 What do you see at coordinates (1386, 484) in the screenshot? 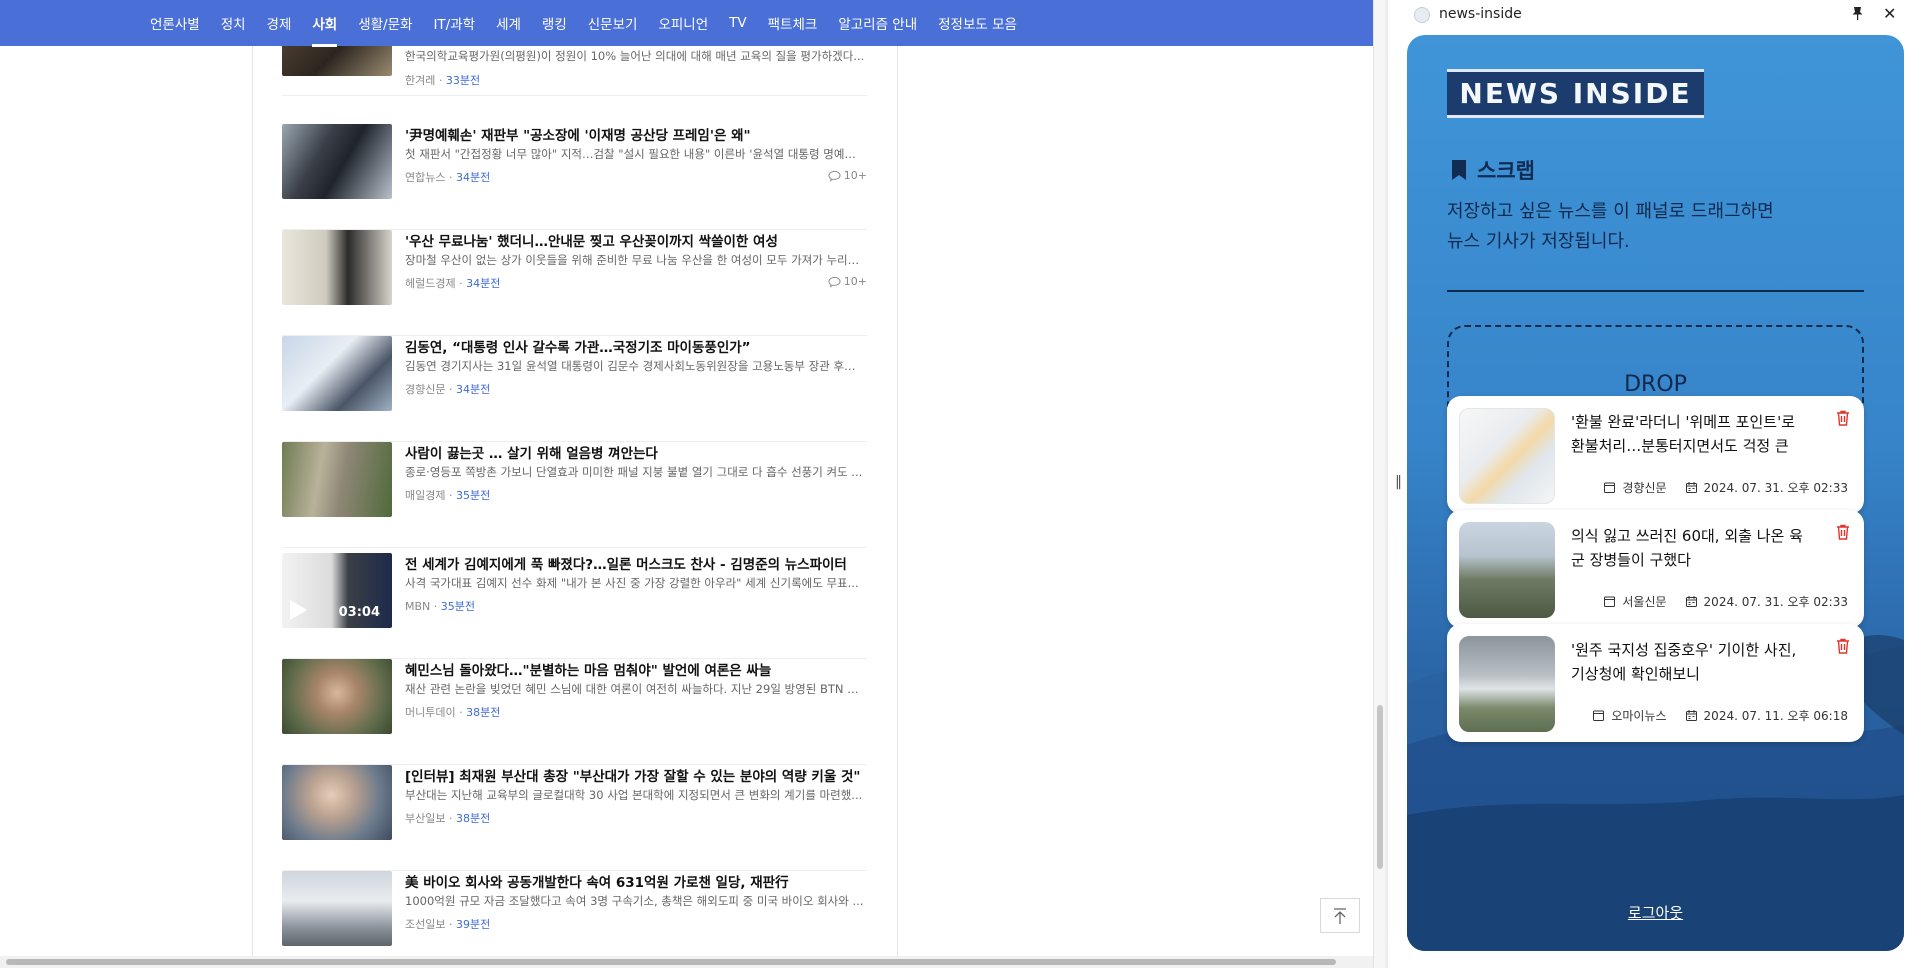
I see `panel-divider` at bounding box center [1386, 484].